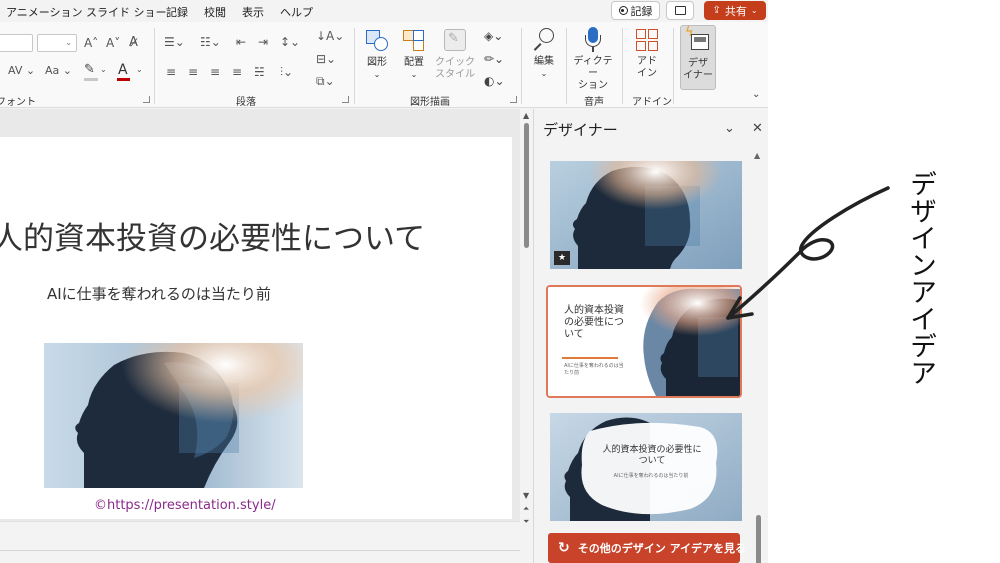 The width and height of the screenshot is (1000, 563). I want to click on text-direction-icon: ↓A⌄, so click(330, 36).